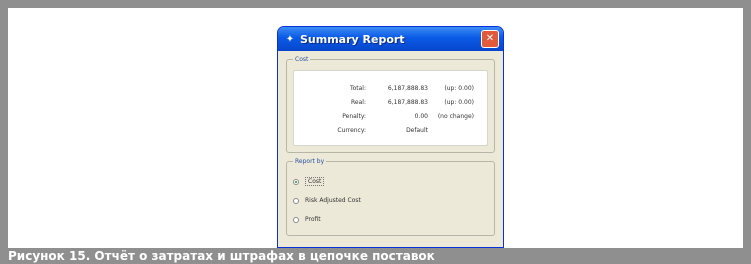  Describe the element at coordinates (417, 130) in the screenshot. I see `currency-value: Default` at that location.